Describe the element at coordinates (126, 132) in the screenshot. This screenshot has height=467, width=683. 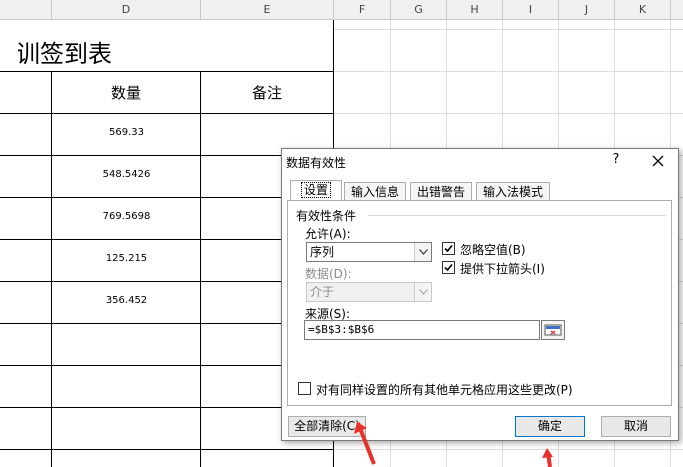
I see `quantity-cell: 569.33` at that location.